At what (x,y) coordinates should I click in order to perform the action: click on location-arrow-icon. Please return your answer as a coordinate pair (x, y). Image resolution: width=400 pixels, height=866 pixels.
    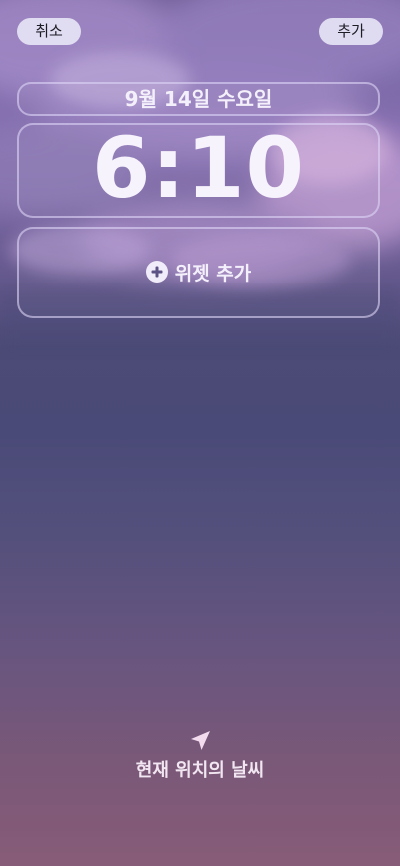
    Looking at the image, I should click on (200, 740).